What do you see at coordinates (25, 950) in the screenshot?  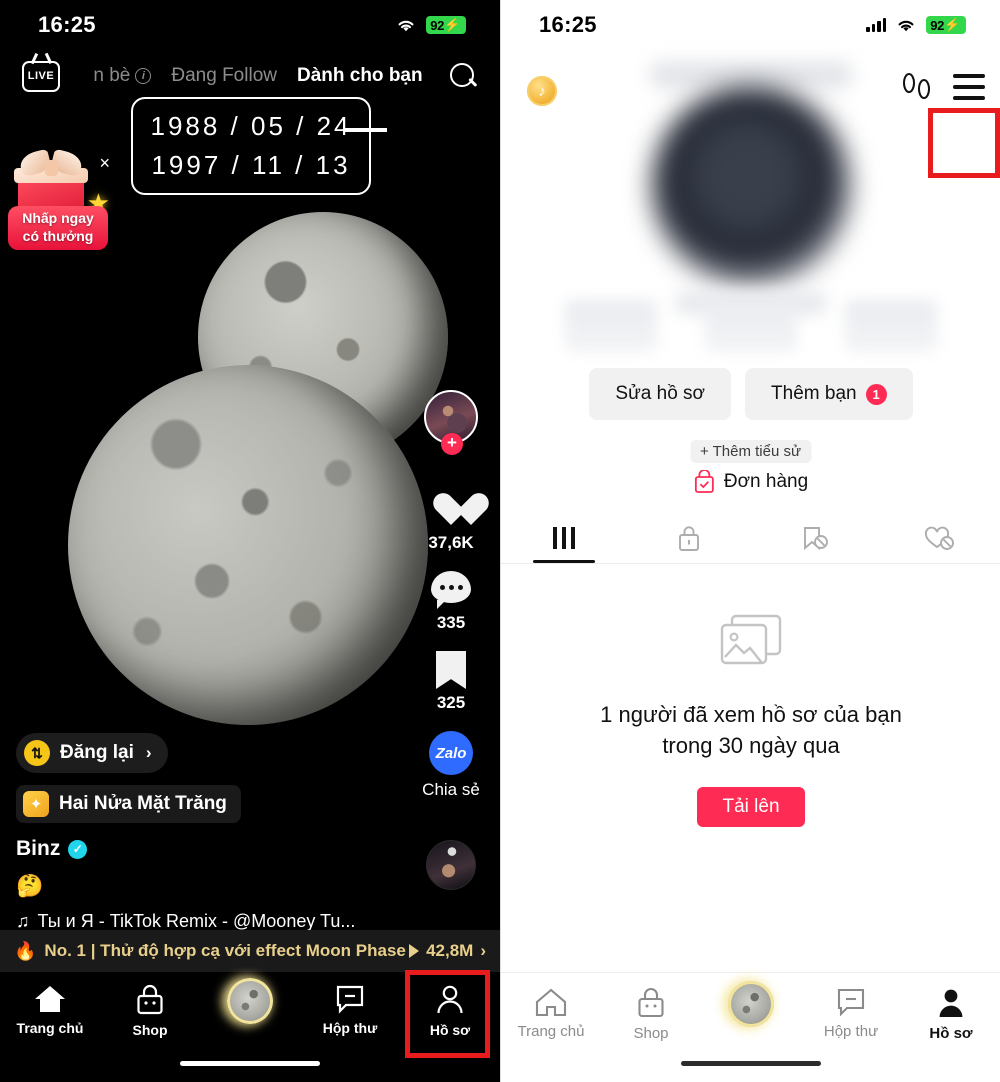 I see `flame-icon: 🔥` at bounding box center [25, 950].